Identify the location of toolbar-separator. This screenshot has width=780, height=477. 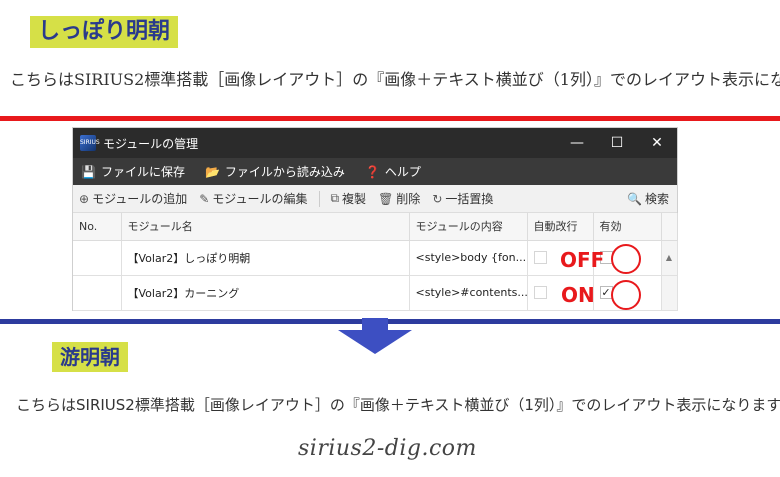
(320, 198).